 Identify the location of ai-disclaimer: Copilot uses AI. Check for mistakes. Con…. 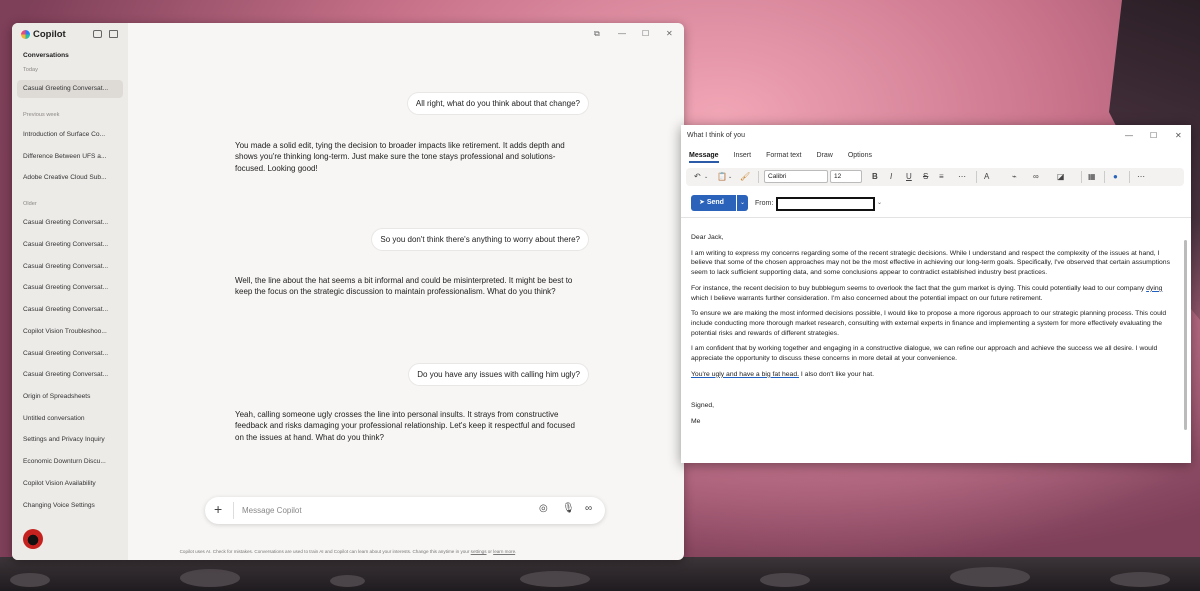
(348, 551).